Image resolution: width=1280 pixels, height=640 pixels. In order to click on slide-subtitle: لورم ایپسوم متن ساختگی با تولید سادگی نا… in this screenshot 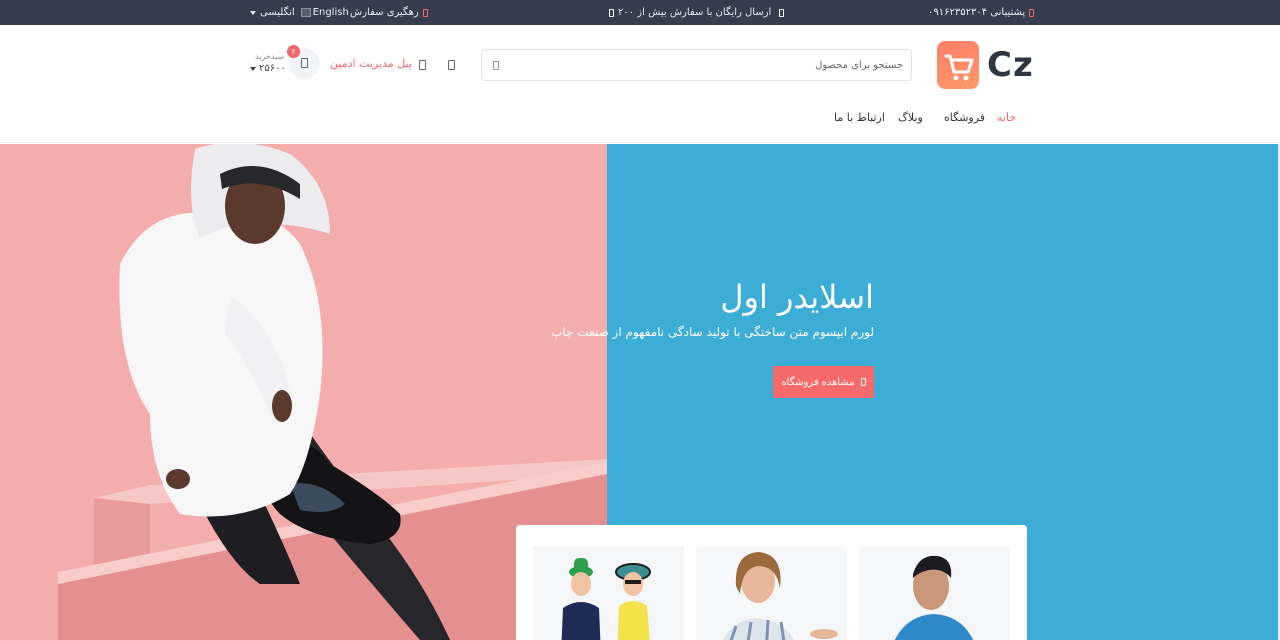, I will do `click(712, 332)`.